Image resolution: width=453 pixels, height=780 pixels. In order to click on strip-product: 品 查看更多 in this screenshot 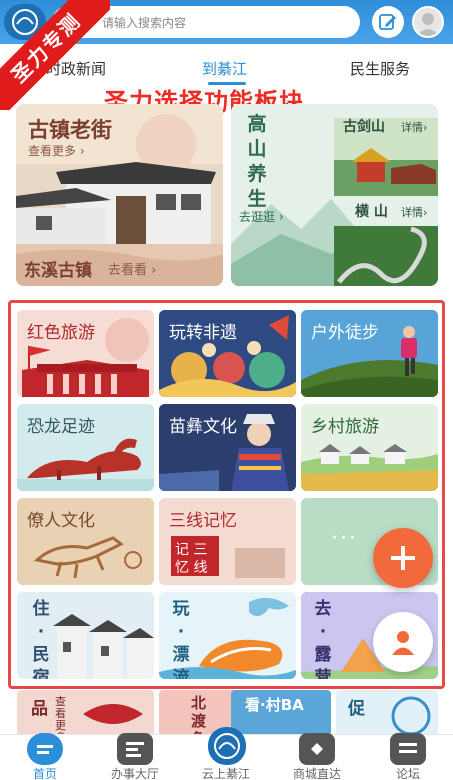, I will do `click(85, 713)`.